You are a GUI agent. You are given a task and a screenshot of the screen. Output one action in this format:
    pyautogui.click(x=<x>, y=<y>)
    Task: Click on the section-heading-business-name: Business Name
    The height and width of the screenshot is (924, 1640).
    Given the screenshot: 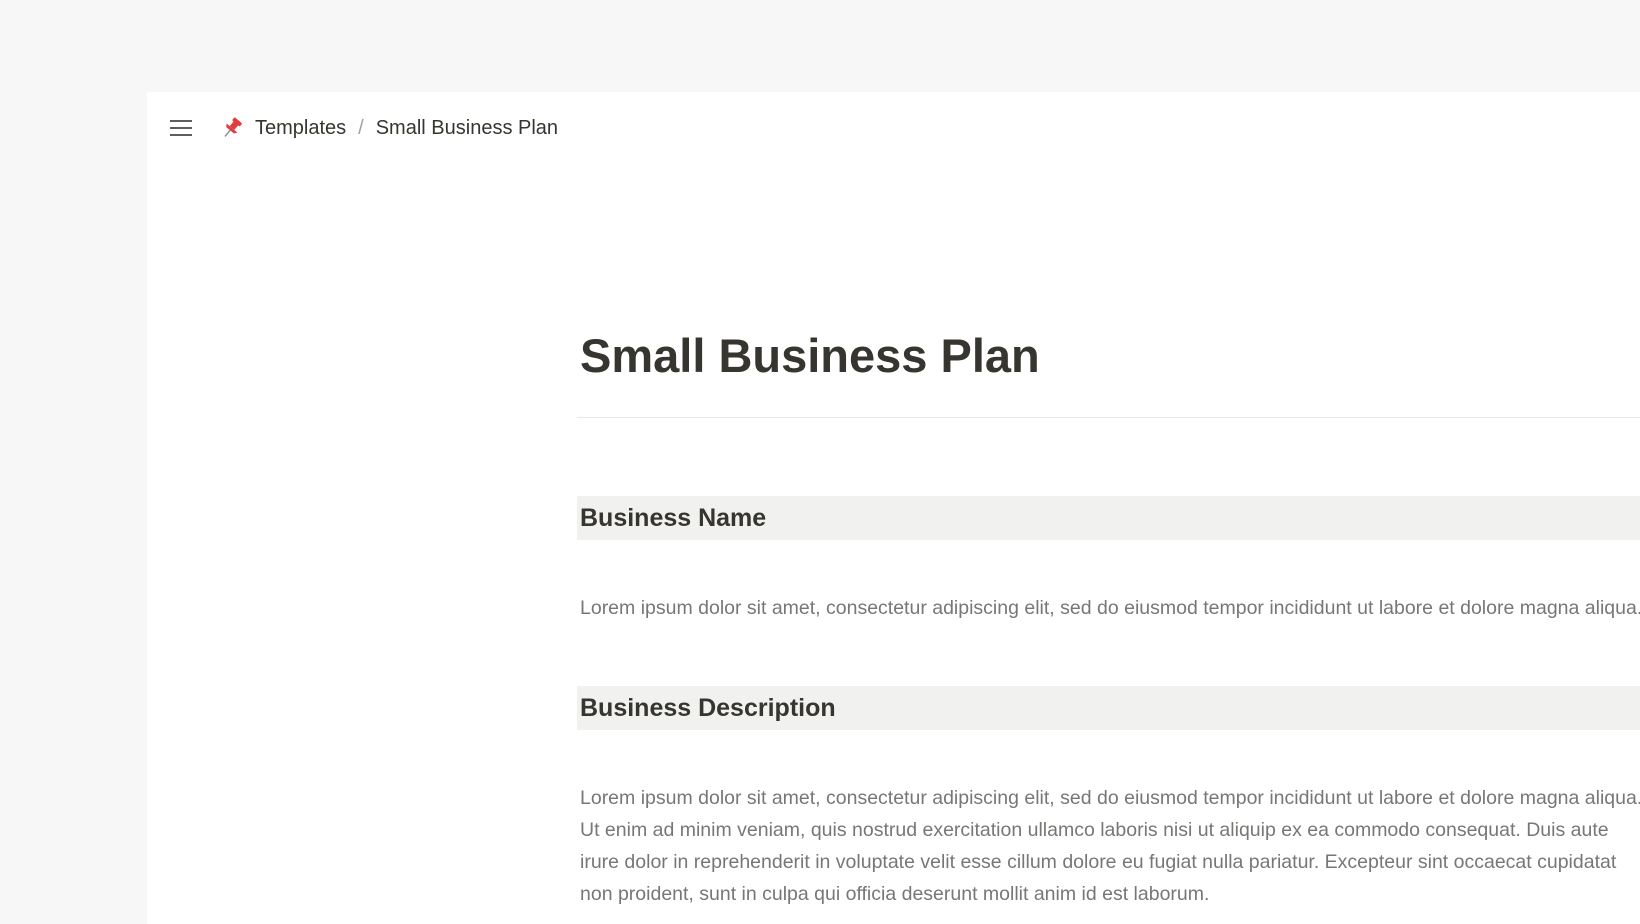 What is the action you would take?
    pyautogui.click(x=1108, y=518)
    